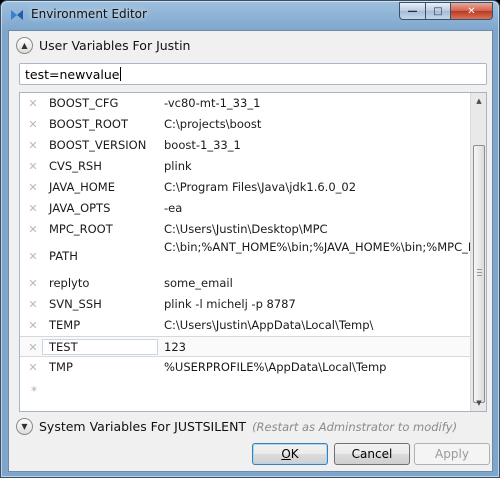 The height and width of the screenshot is (478, 500). I want to click on variable-row: ✕ TEST 123, so click(245, 346).